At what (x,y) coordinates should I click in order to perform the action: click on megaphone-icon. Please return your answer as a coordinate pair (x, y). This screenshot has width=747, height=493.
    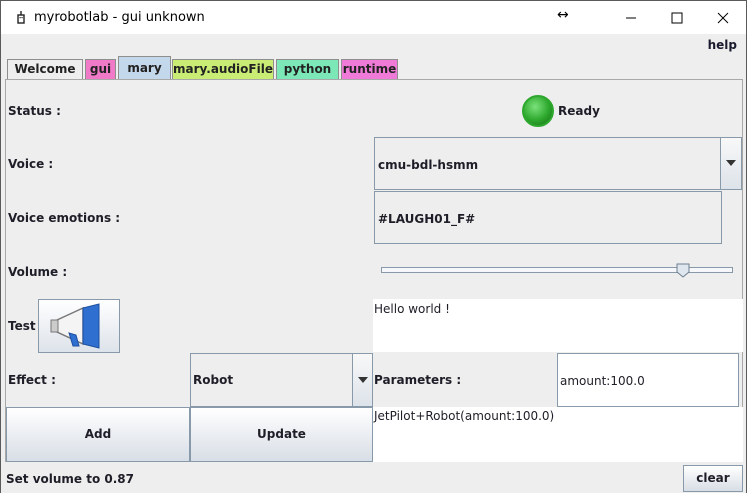
    Looking at the image, I should click on (75, 326).